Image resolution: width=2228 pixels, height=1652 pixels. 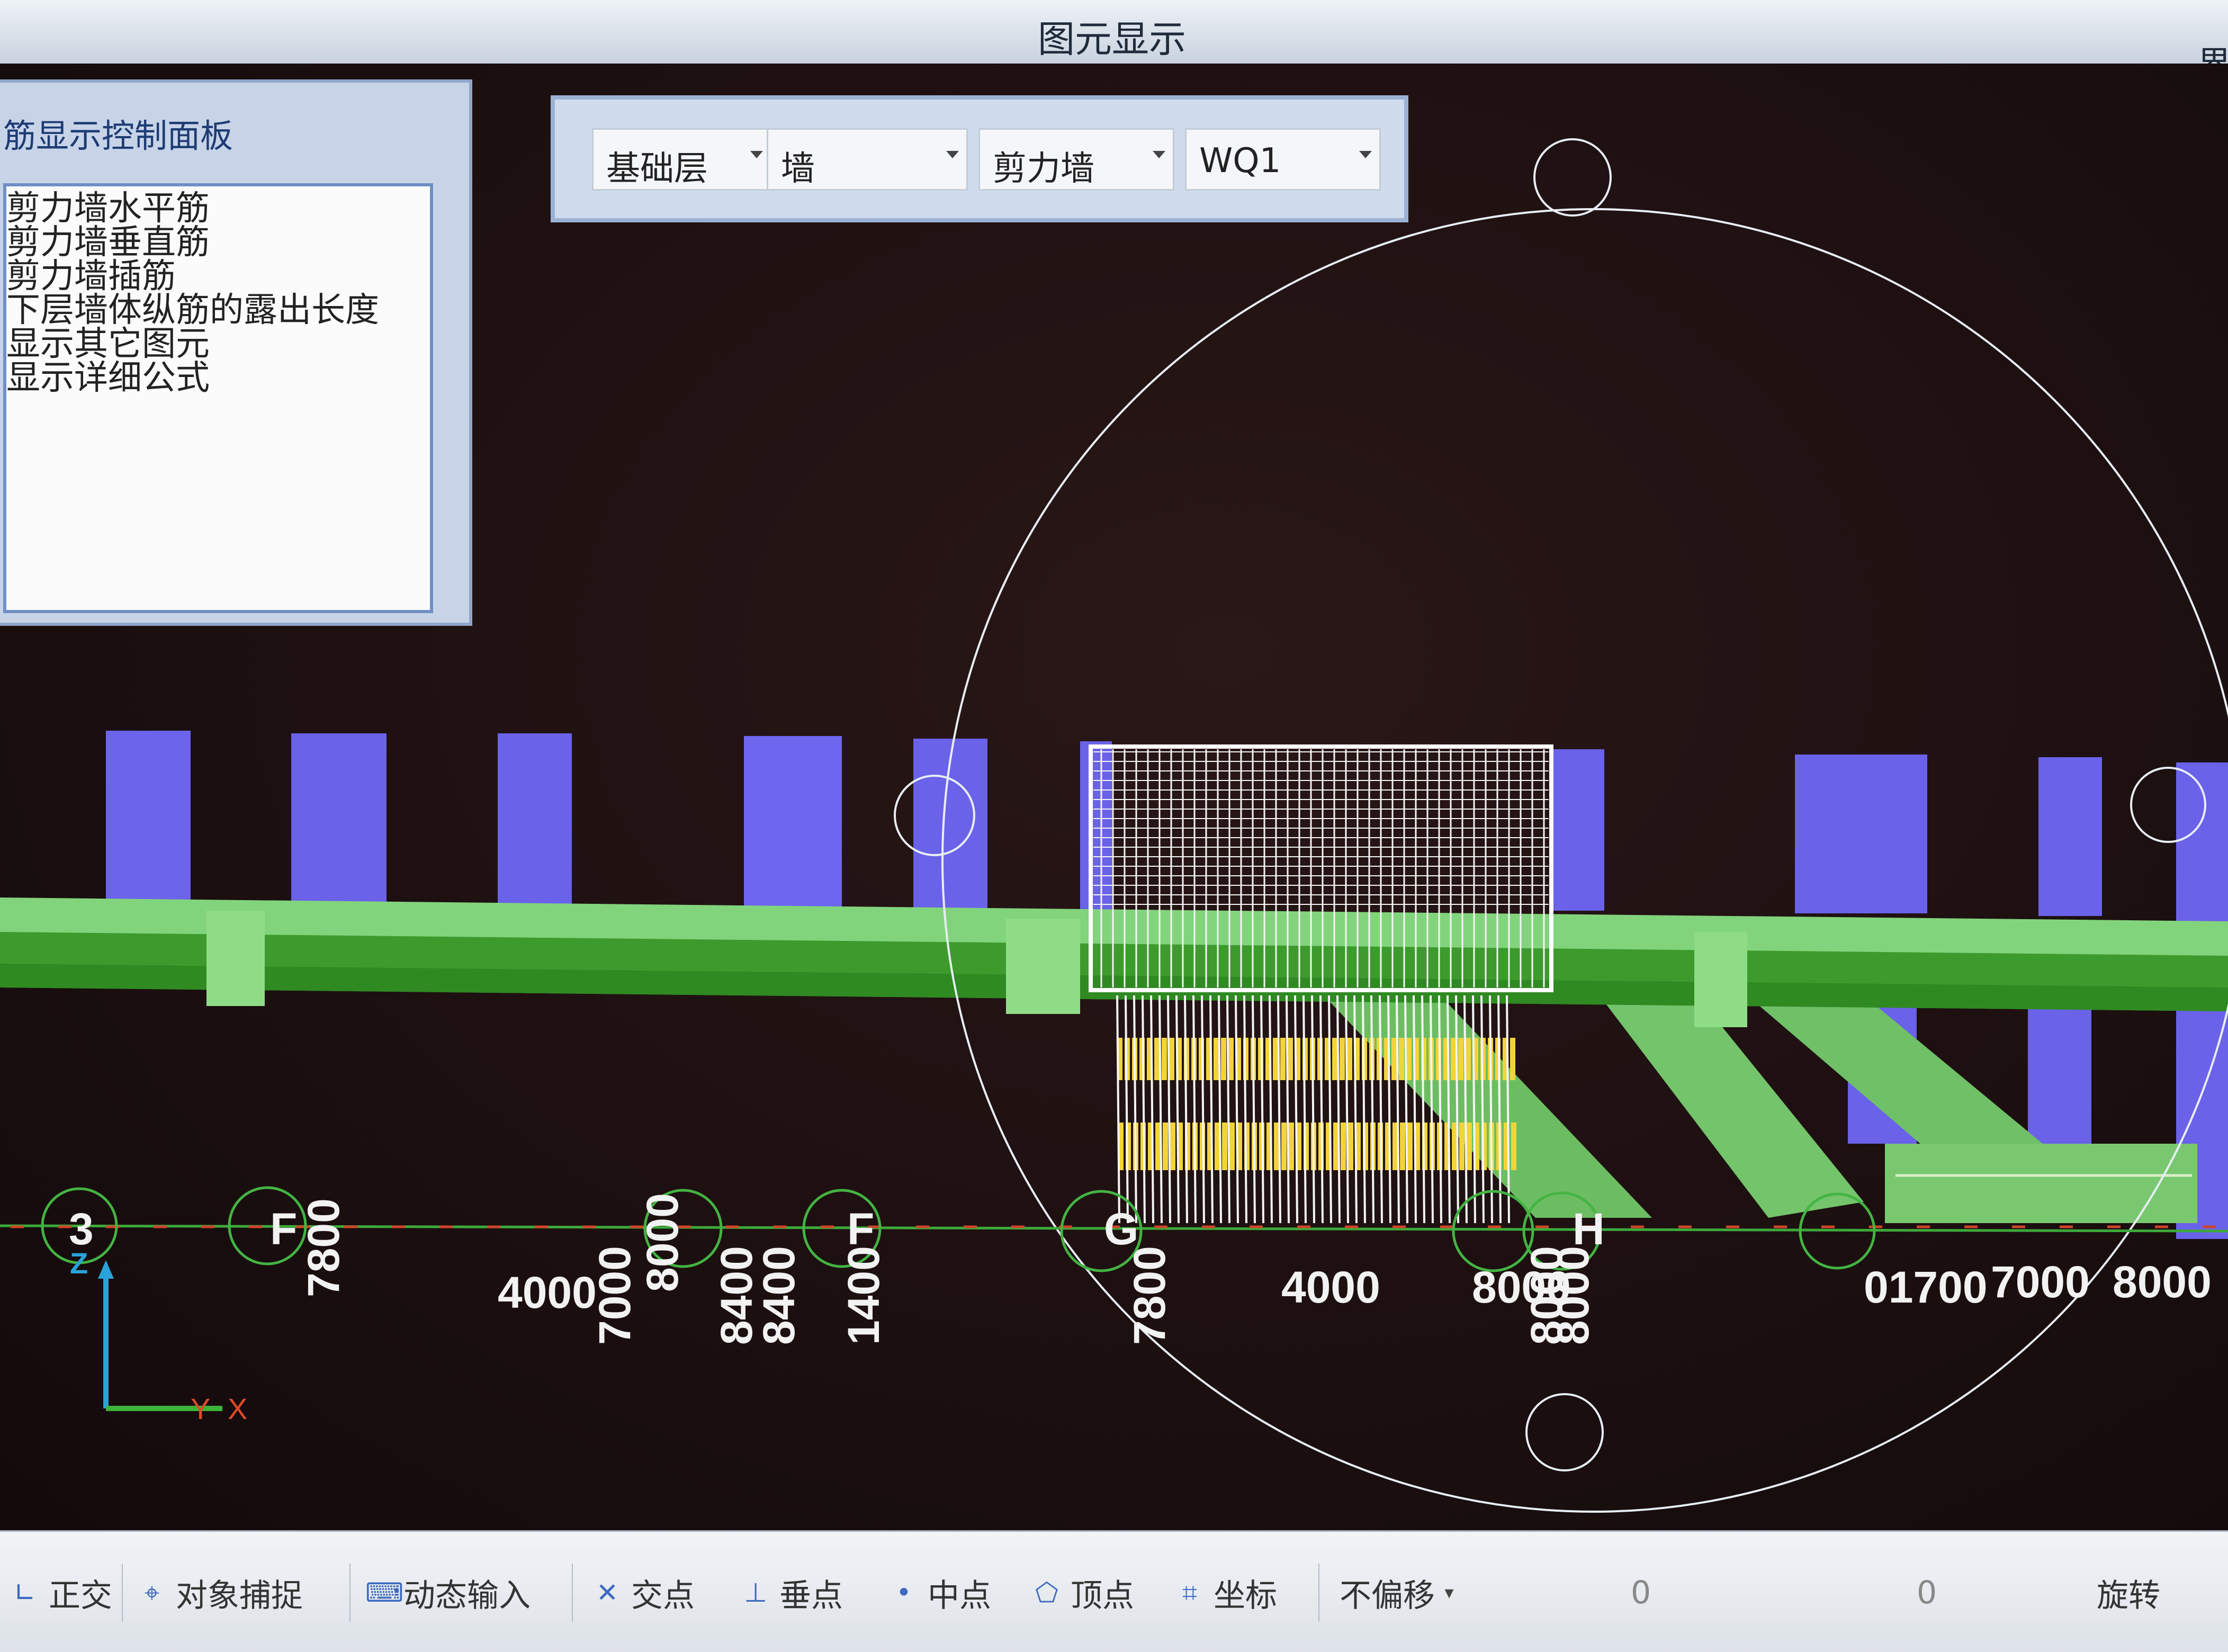 What do you see at coordinates (1083, 1593) in the screenshot?
I see `snap-vertex: ⬠ 顶点` at bounding box center [1083, 1593].